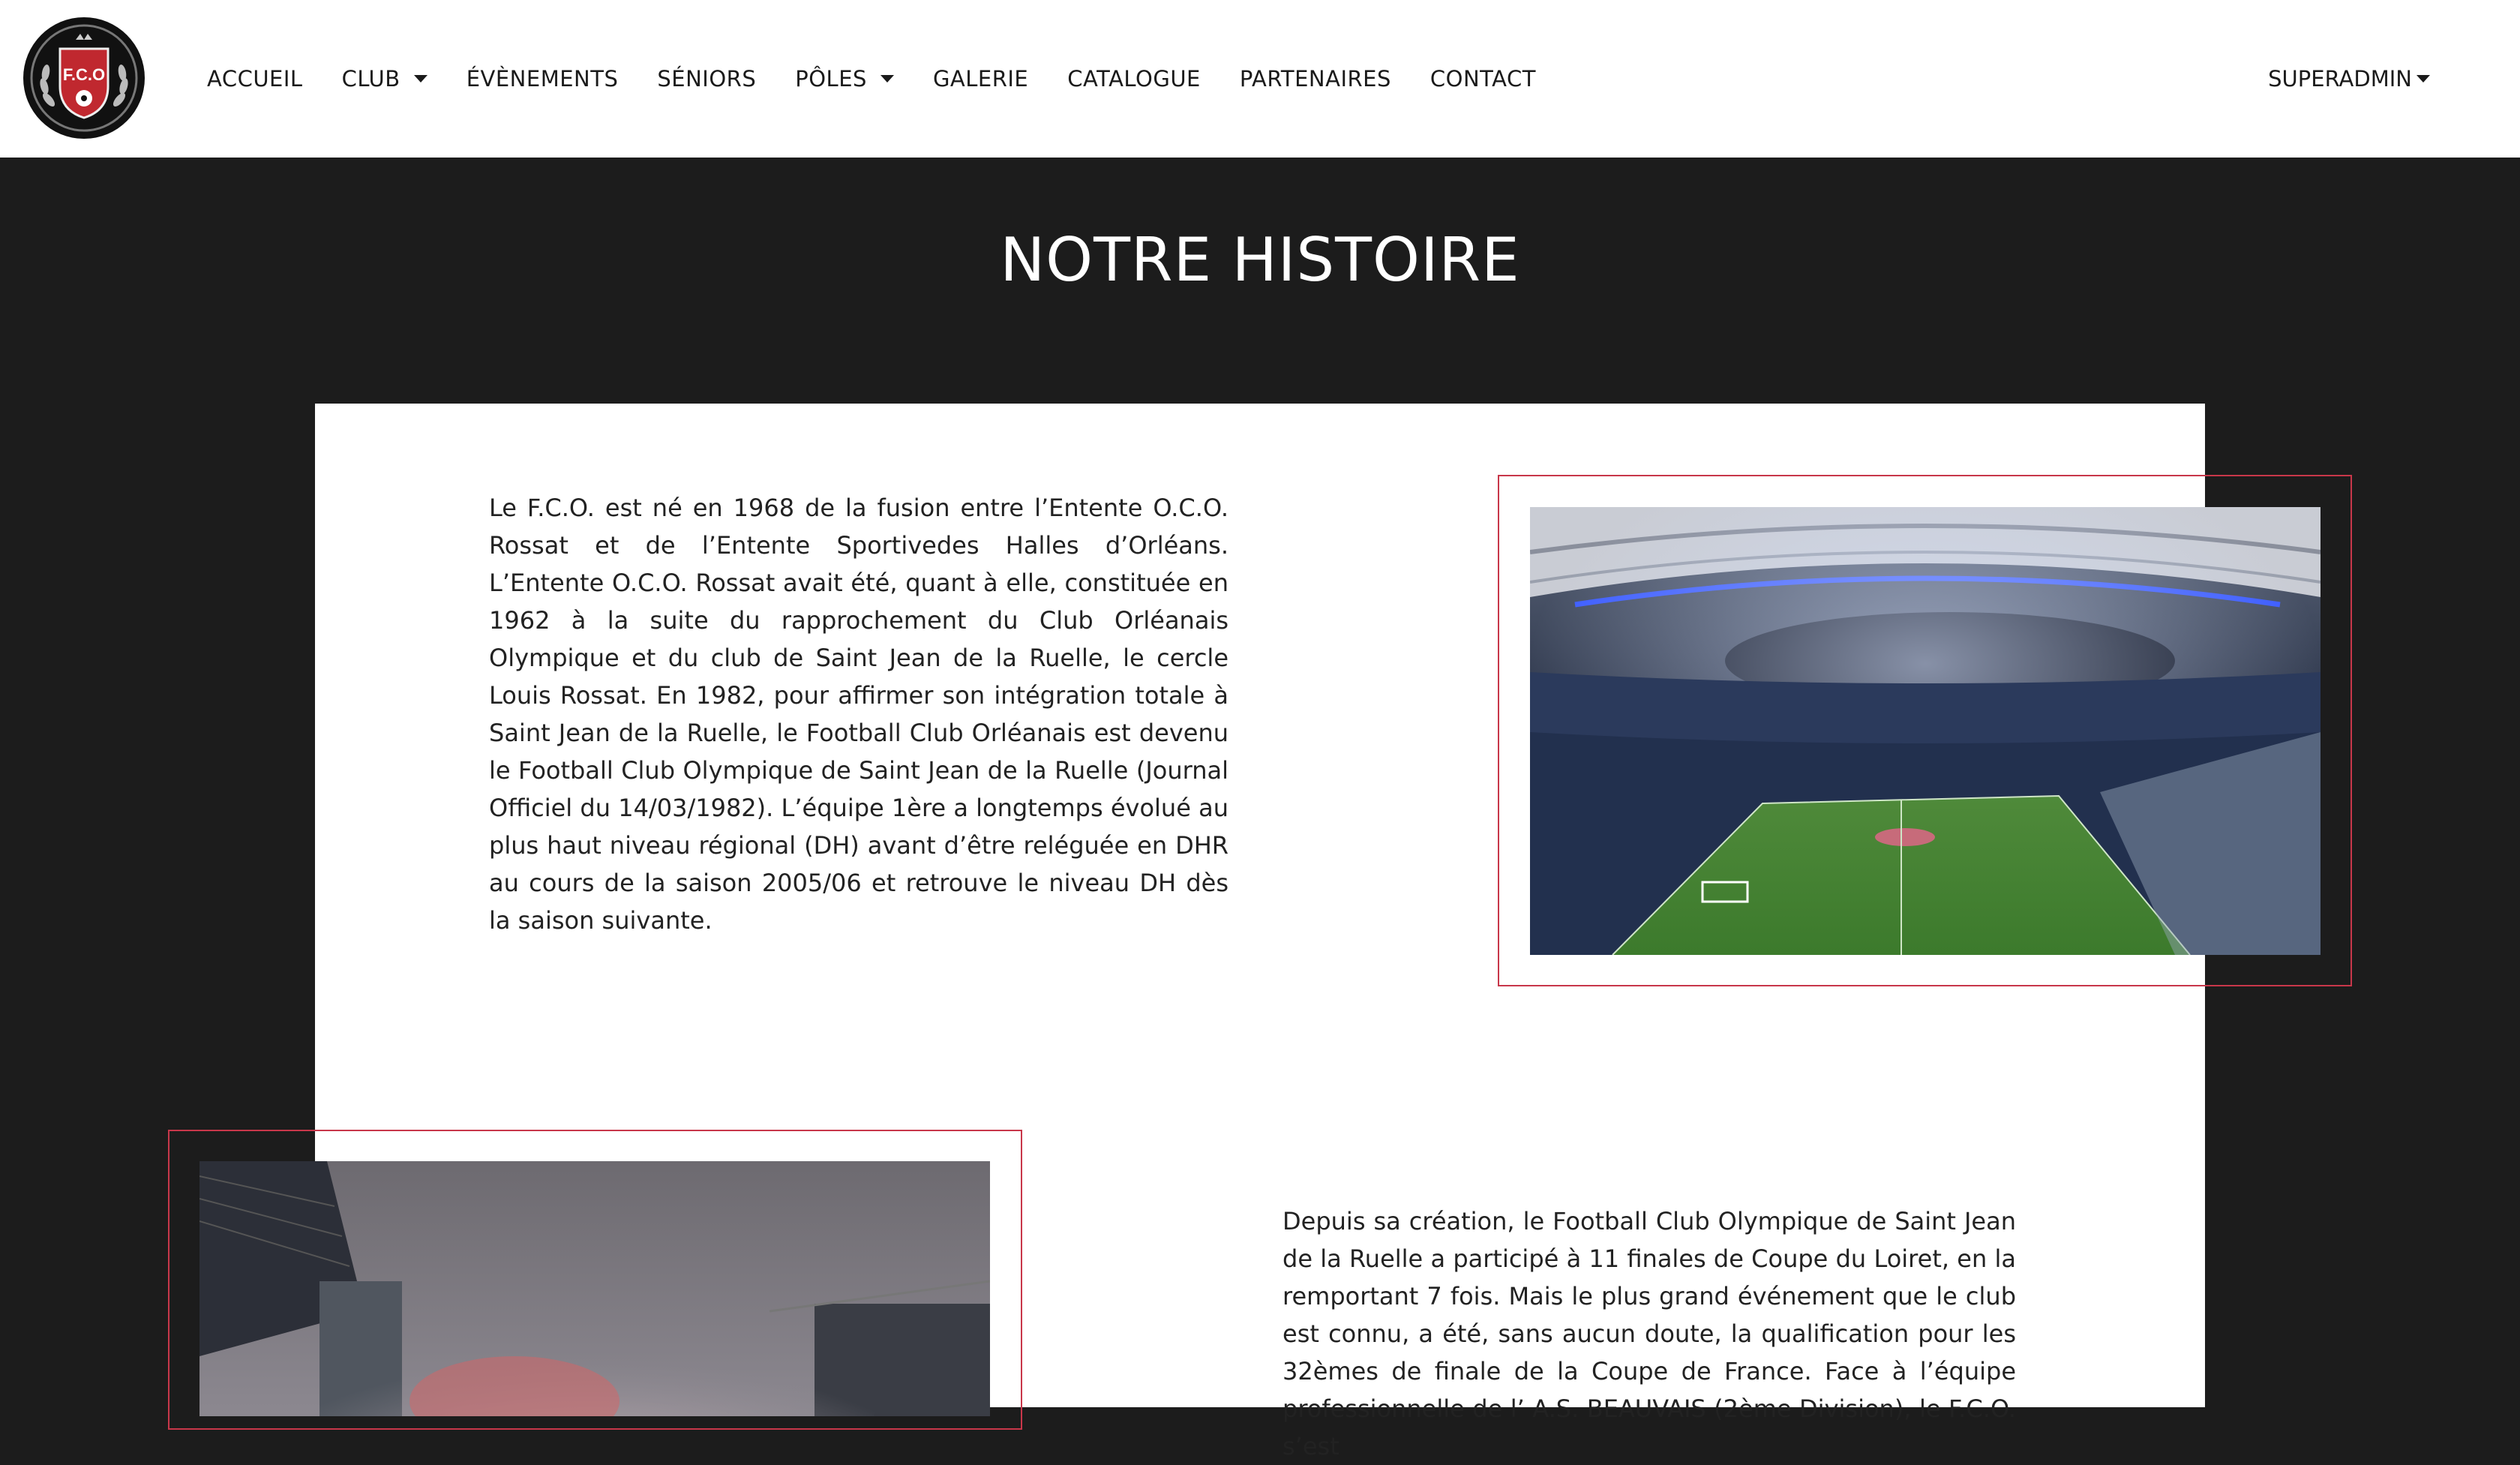  I want to click on nav-item-club: CLUB, so click(385, 79).